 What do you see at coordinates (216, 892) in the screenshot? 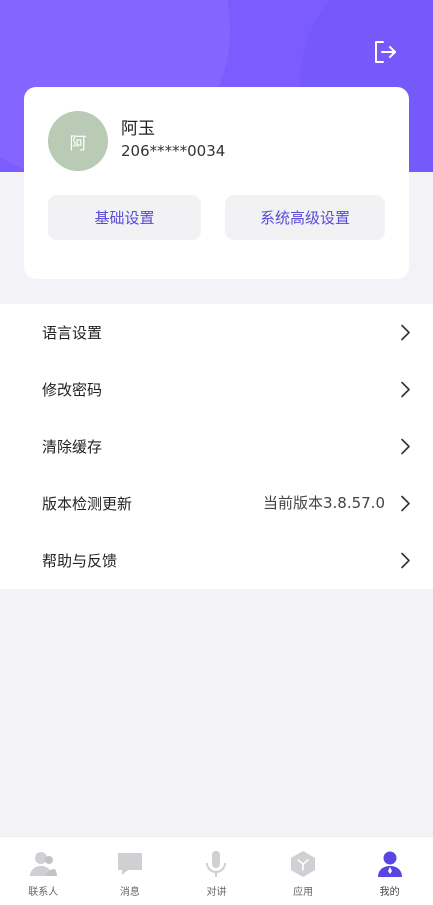
I see `tab-label: 对讲` at bounding box center [216, 892].